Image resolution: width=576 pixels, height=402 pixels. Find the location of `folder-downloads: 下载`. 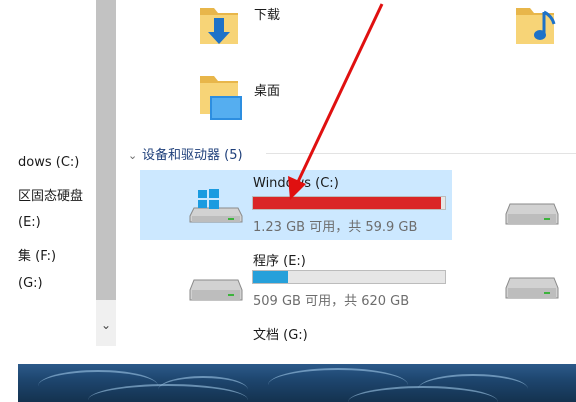

folder-downloads: 下载 is located at coordinates (266, 27).